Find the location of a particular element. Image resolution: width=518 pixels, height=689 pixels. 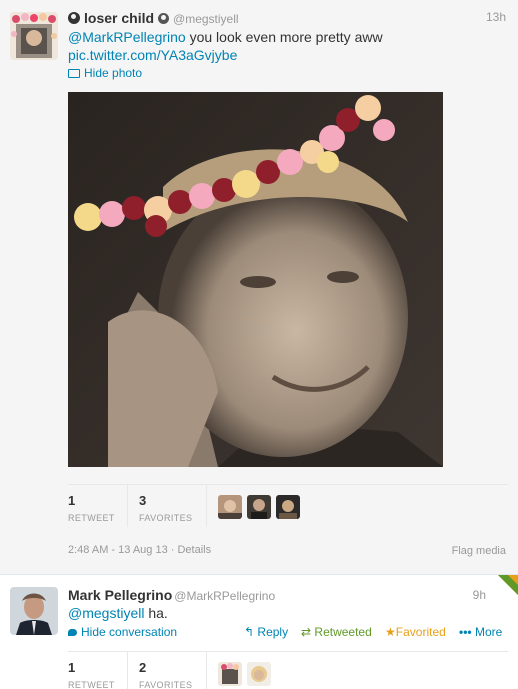

star-icon: ★ is located at coordinates (390, 632).